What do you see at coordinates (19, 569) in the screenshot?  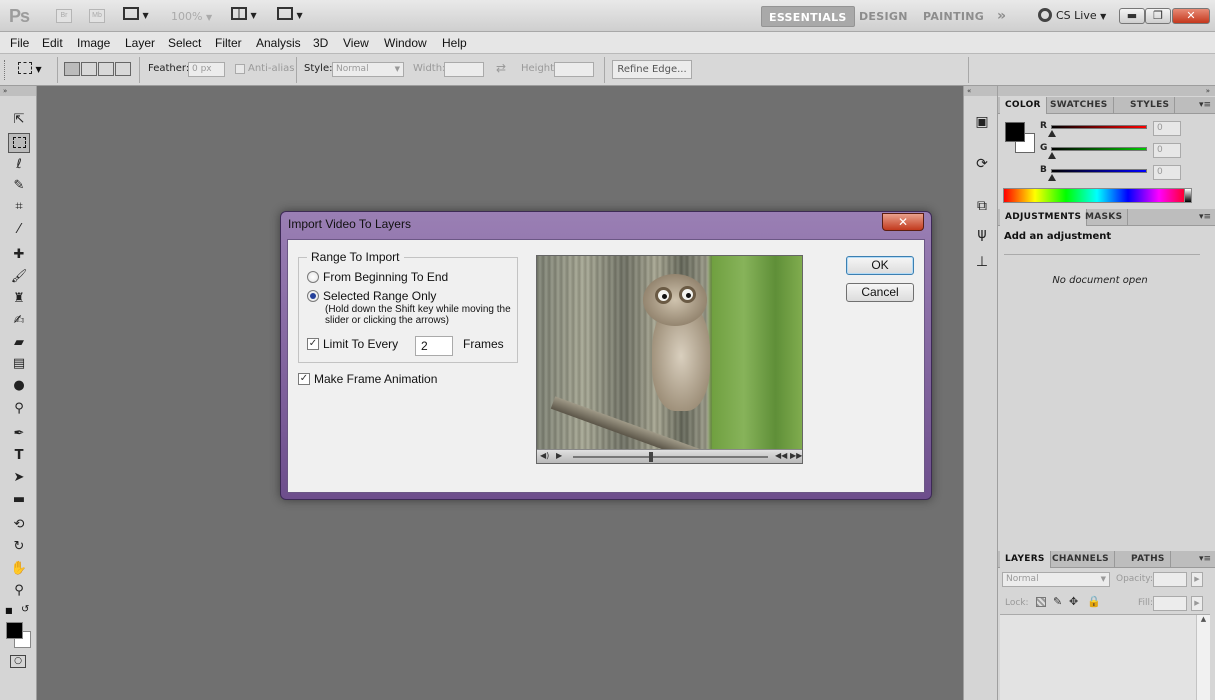 I see `hand-tool-icon: ✋` at bounding box center [19, 569].